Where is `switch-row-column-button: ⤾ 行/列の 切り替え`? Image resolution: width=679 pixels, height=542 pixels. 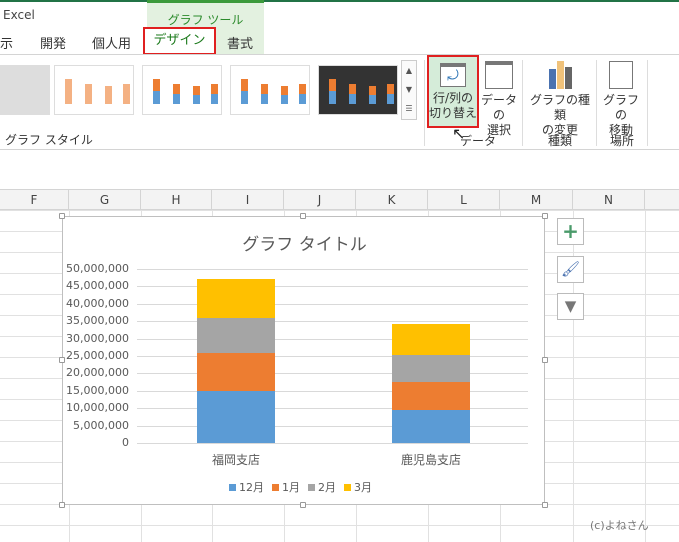 switch-row-column-button: ⤾ 行/列の 切り替え is located at coordinates (453, 91).